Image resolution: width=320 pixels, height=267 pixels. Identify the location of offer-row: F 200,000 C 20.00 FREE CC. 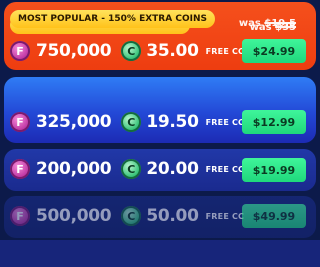
(127, 169).